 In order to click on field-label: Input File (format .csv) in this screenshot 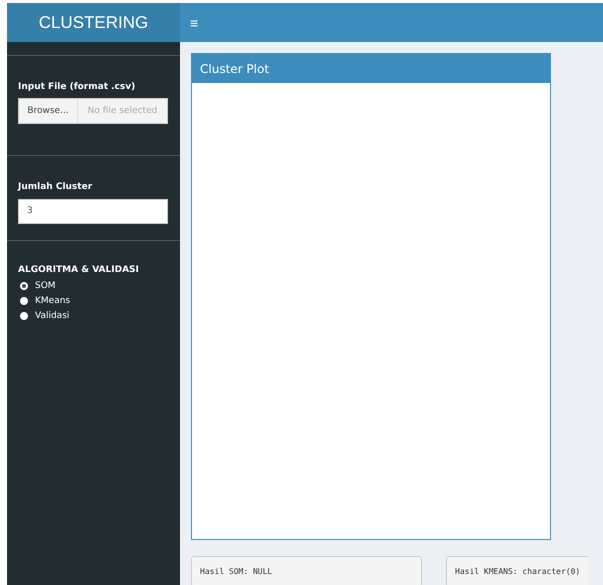, I will do `click(77, 87)`.